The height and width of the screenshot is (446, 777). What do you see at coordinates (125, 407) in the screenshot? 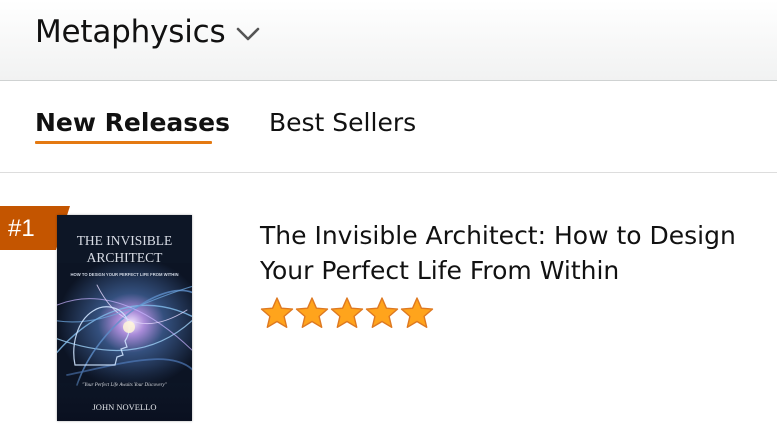
I see `cover-author: JOHN NOVELLO` at bounding box center [125, 407].